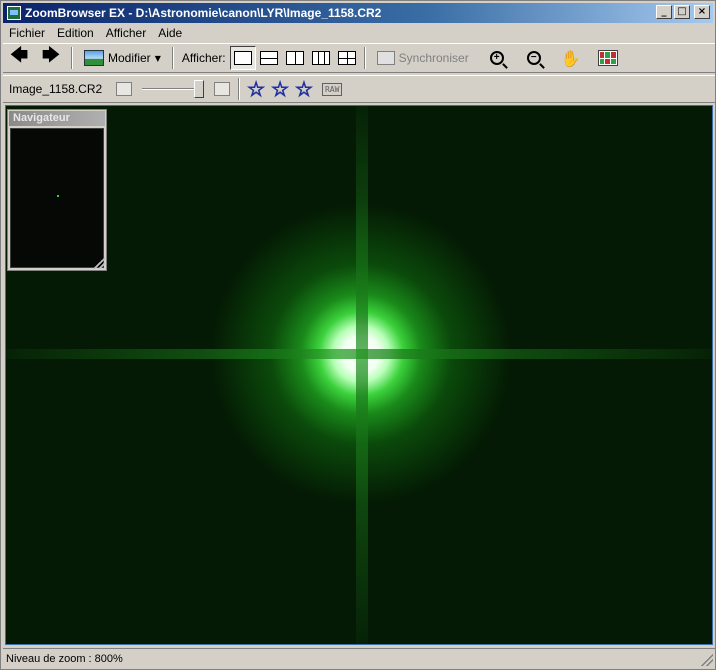 The height and width of the screenshot is (670, 716). I want to click on diffraction-spike-horizontal, so click(359, 354).